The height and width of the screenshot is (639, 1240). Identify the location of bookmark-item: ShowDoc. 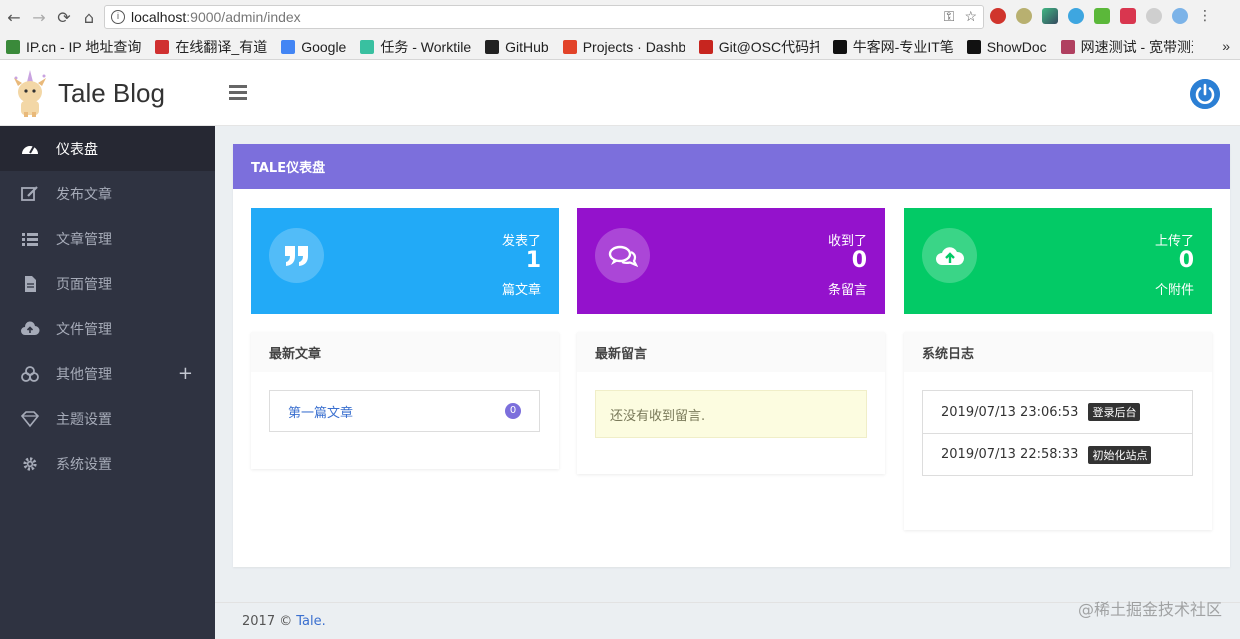
(1006, 46).